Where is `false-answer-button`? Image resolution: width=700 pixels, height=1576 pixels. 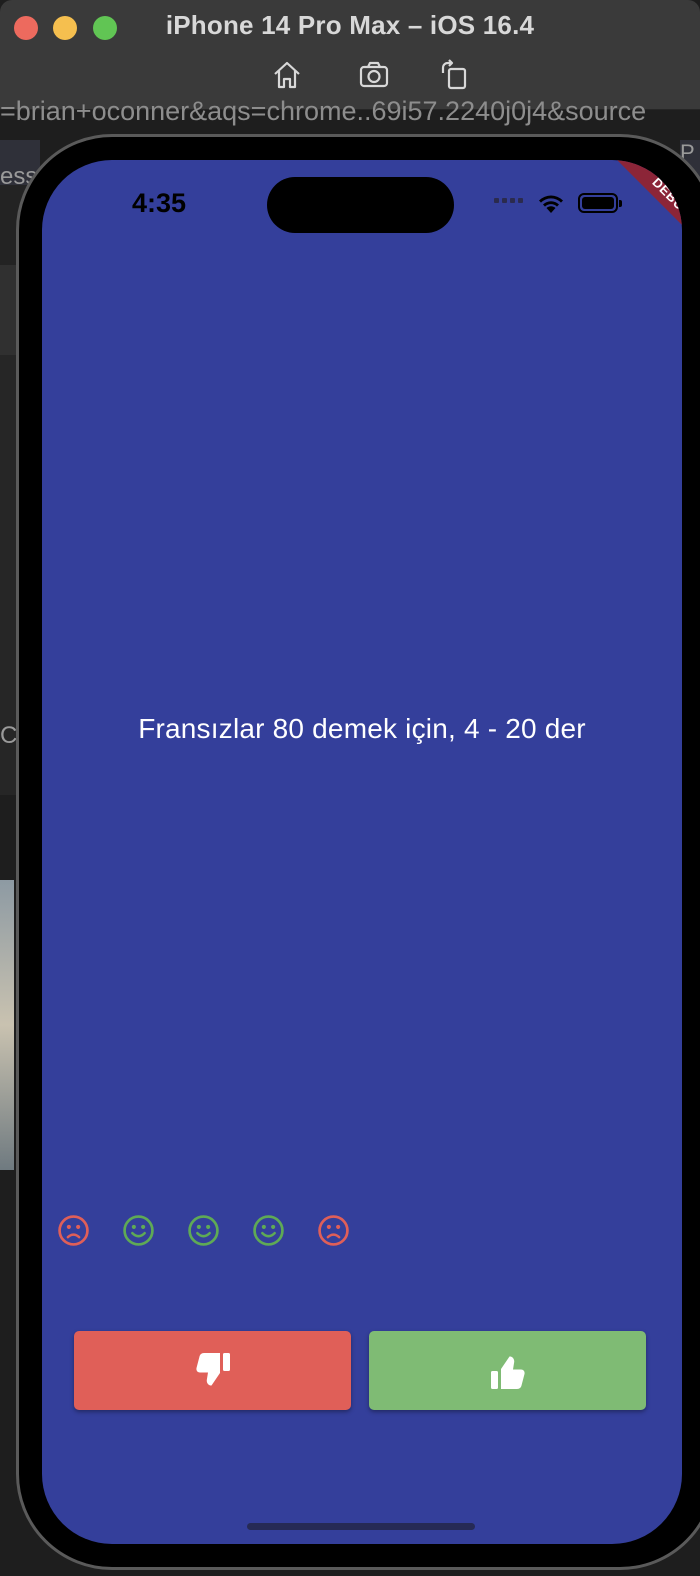 false-answer-button is located at coordinates (212, 1370).